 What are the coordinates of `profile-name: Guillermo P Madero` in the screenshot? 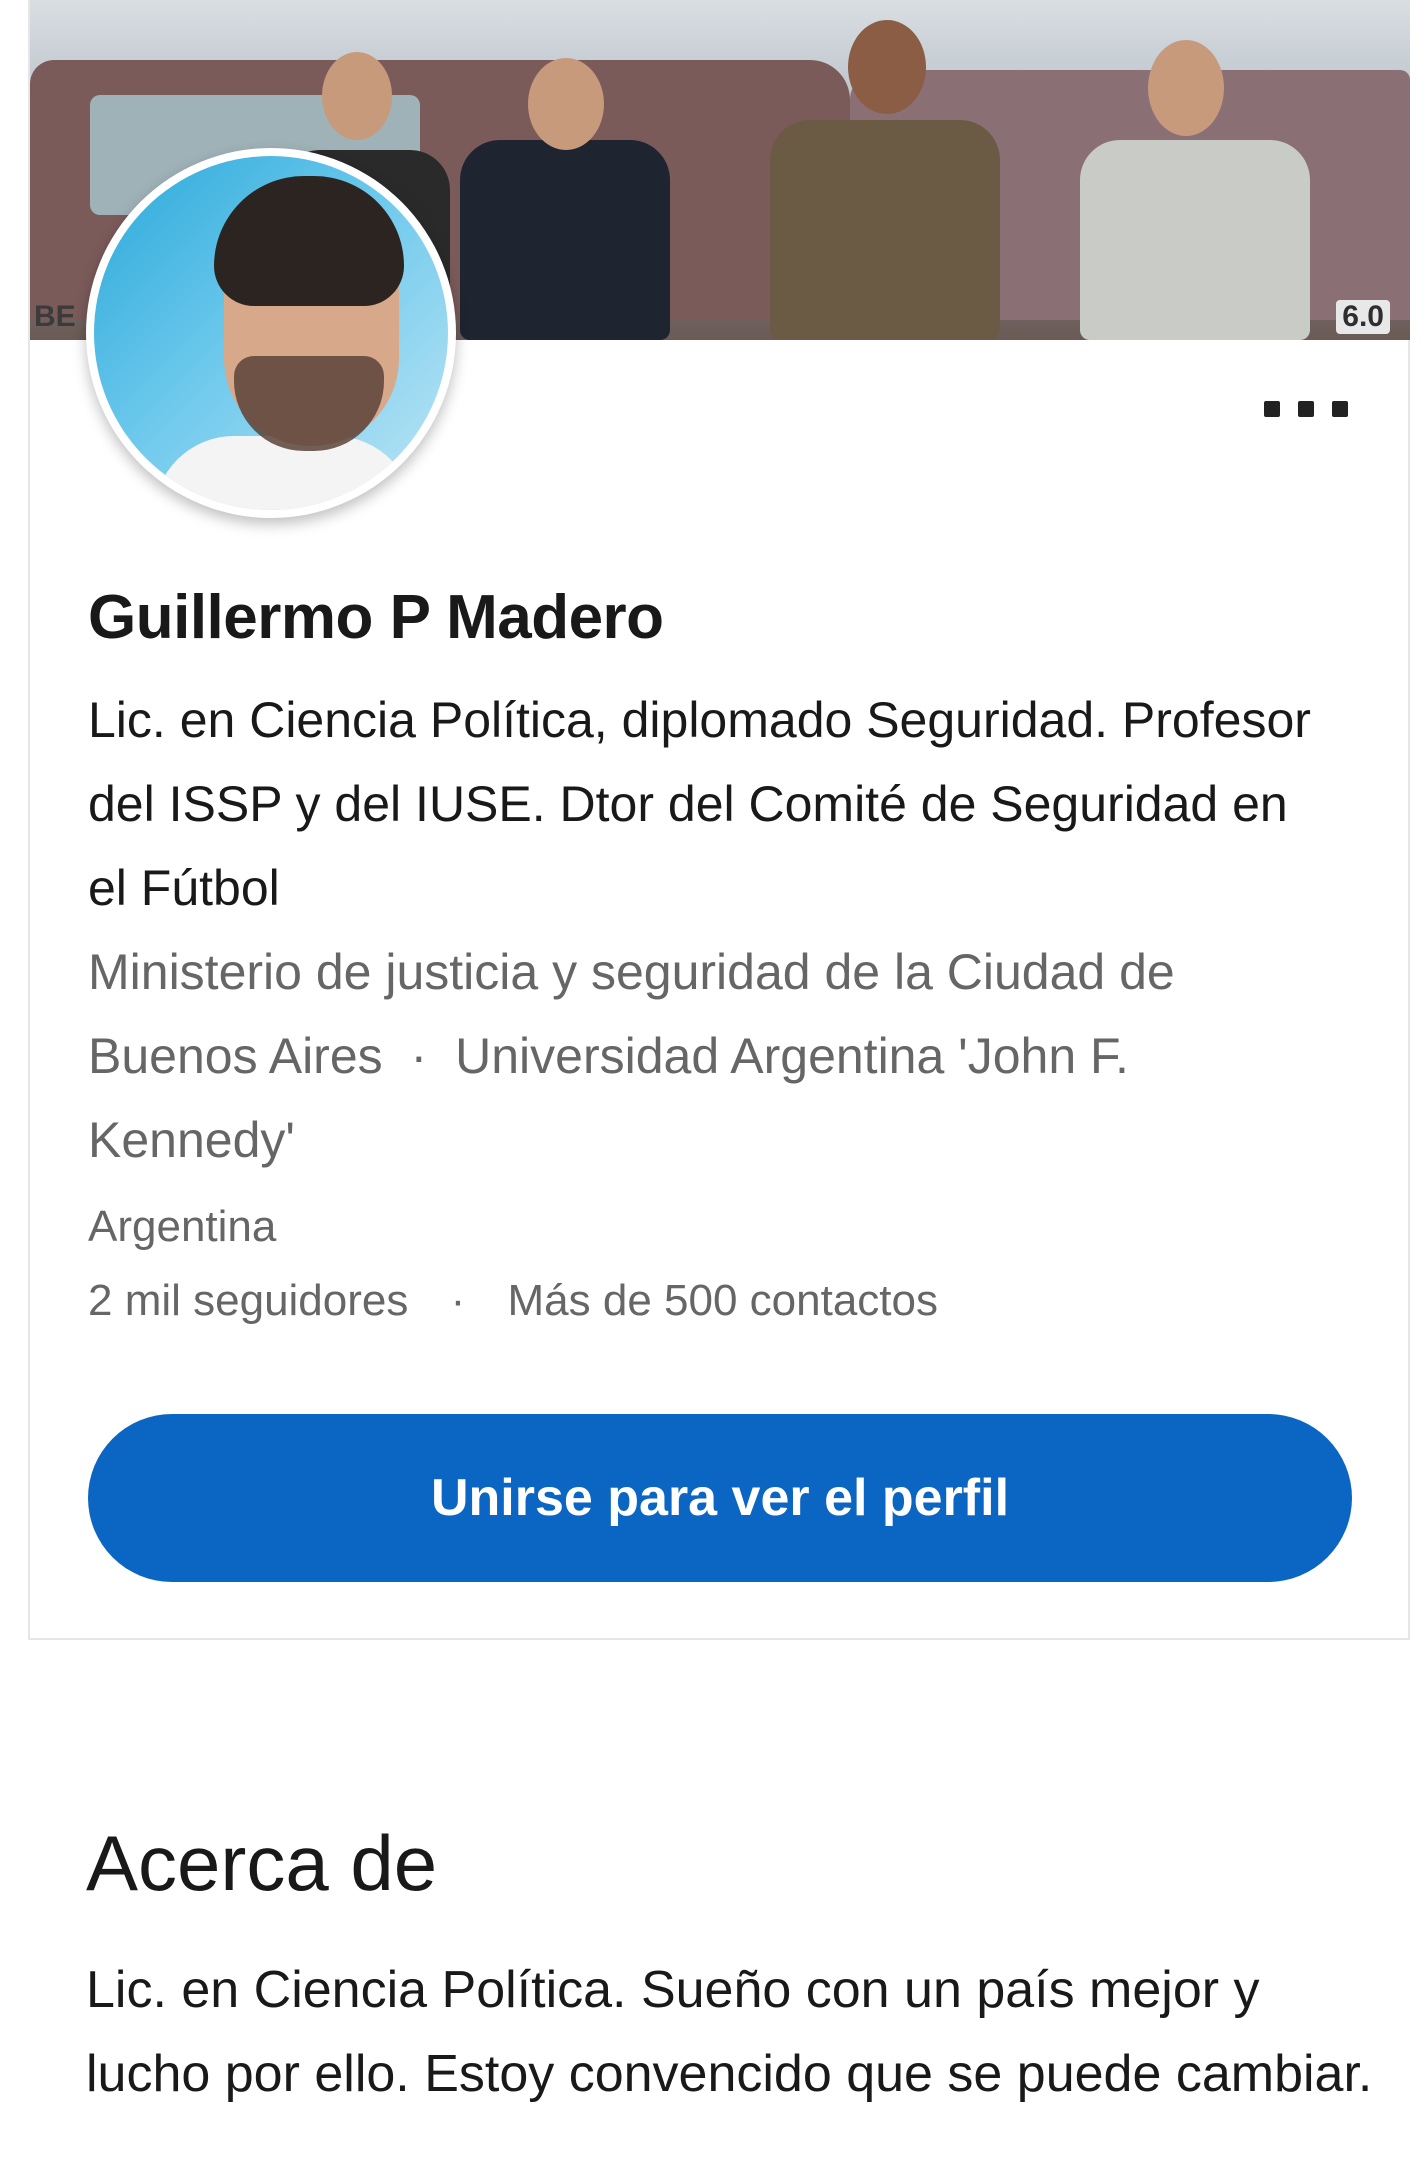 It's located at (376, 617).